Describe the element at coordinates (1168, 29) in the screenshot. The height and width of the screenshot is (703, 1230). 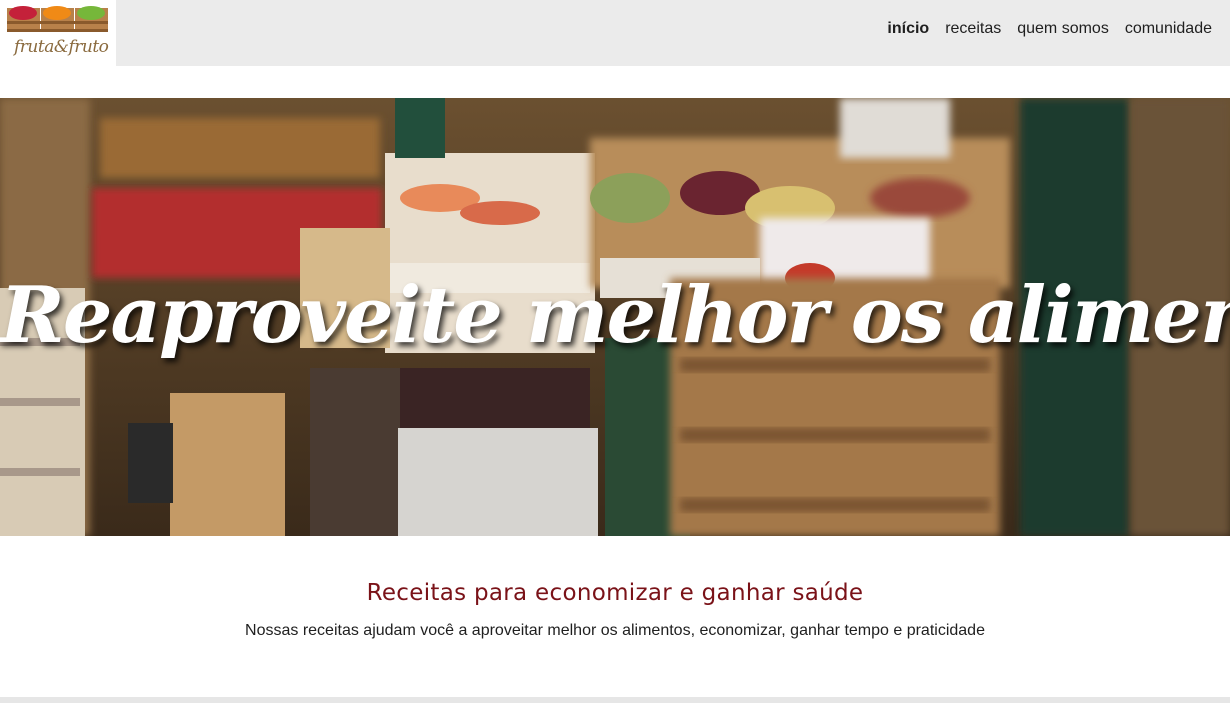
I see `nav-comunidade: comunidade` at that location.